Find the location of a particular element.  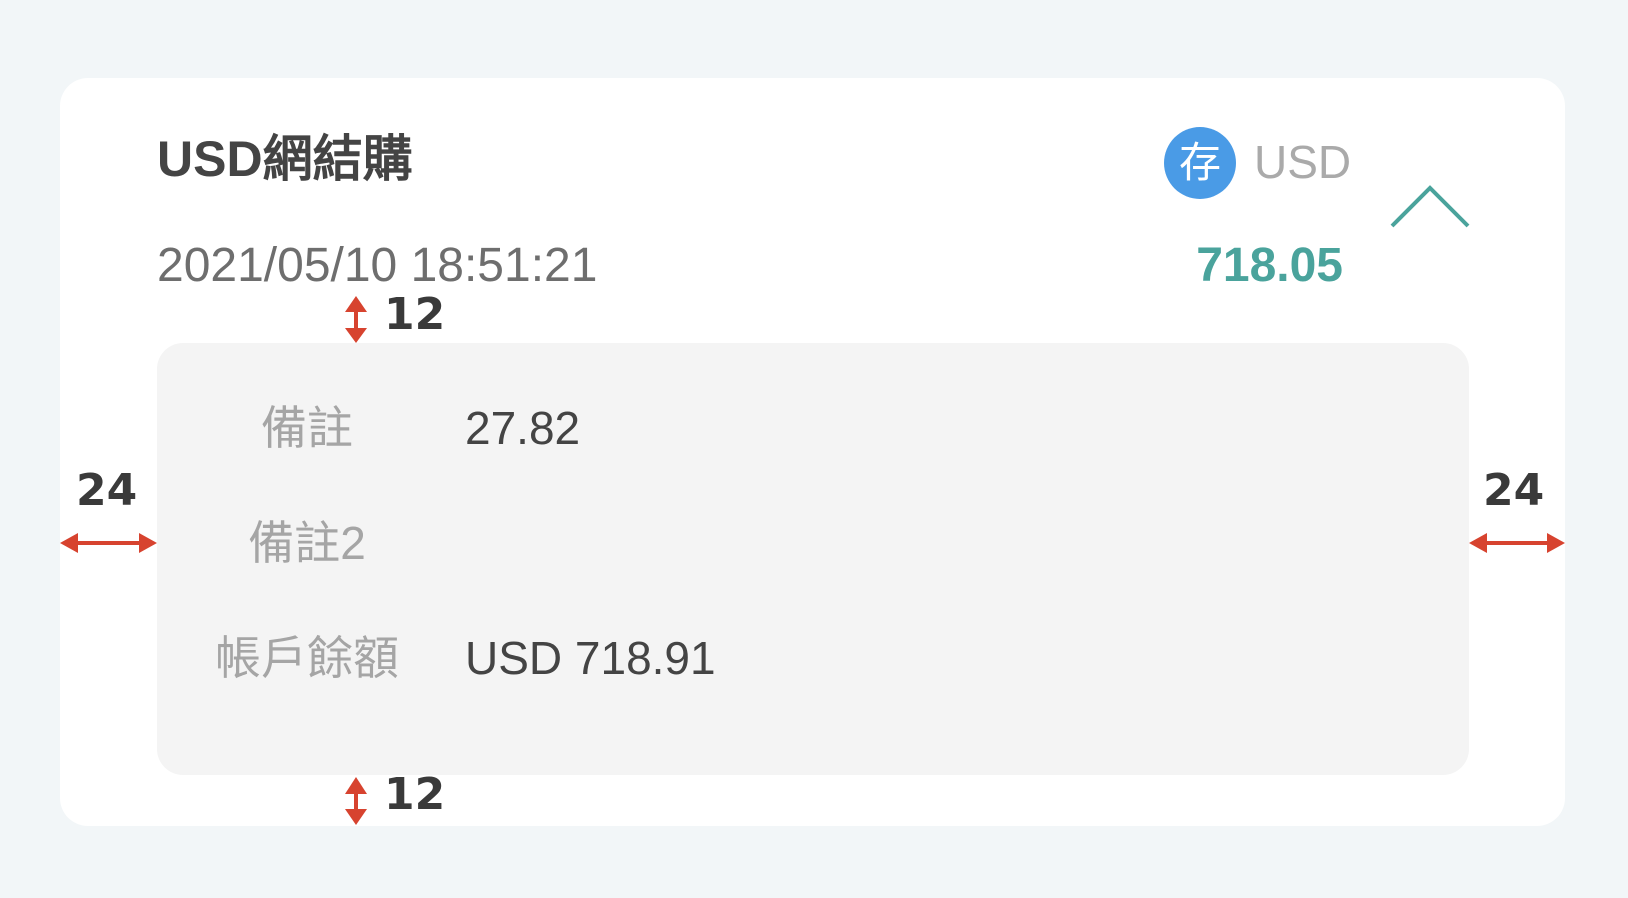

left-margin-label: 24 is located at coordinates (107, 490).